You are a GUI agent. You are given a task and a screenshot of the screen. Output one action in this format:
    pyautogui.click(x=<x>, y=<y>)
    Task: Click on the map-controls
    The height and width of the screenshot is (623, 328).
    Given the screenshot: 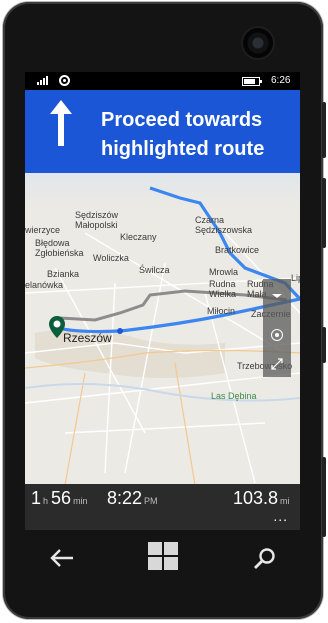 What is the action you would take?
    pyautogui.click(x=277, y=328)
    